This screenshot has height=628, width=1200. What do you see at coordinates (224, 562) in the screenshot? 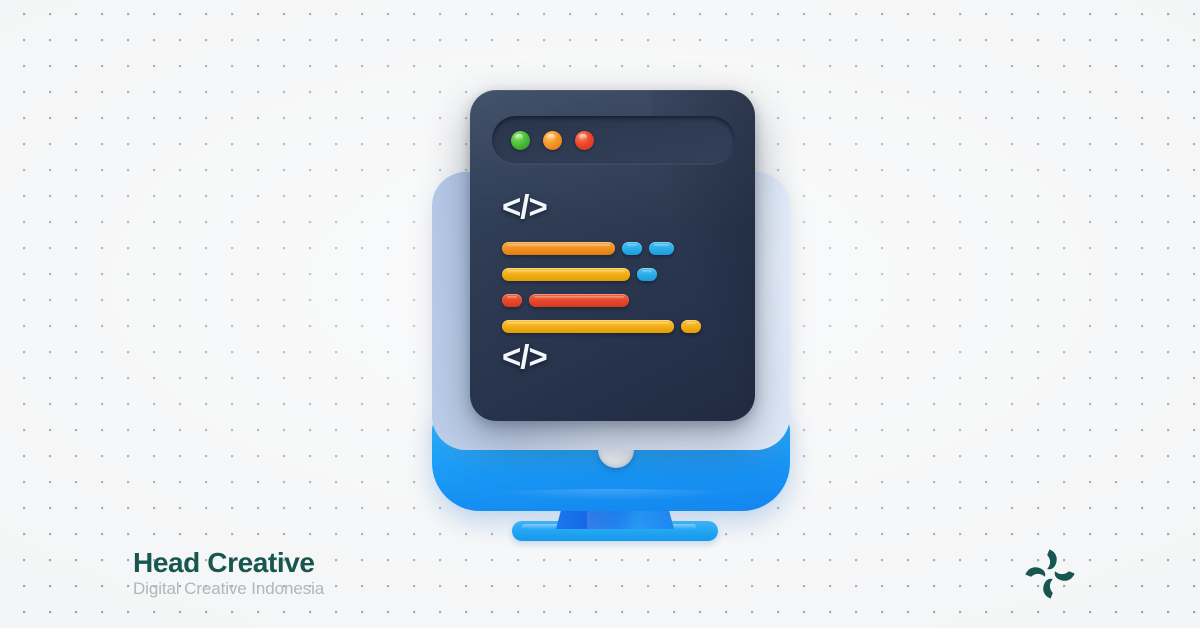
I see `brand-name: Head Creative` at bounding box center [224, 562].